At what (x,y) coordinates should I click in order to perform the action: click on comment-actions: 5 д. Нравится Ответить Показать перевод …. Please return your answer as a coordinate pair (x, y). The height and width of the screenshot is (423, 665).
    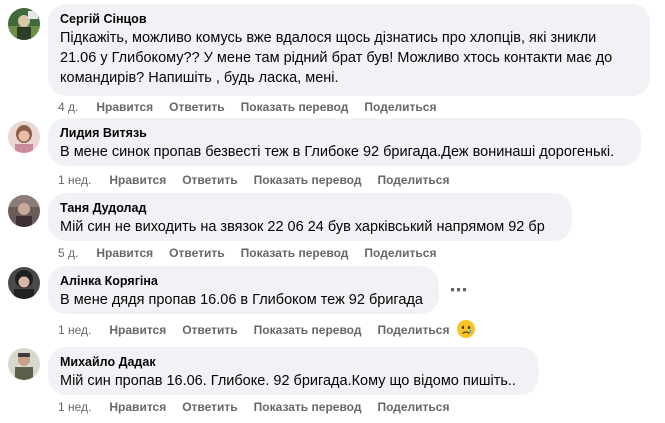
    Looking at the image, I should click on (255, 253).